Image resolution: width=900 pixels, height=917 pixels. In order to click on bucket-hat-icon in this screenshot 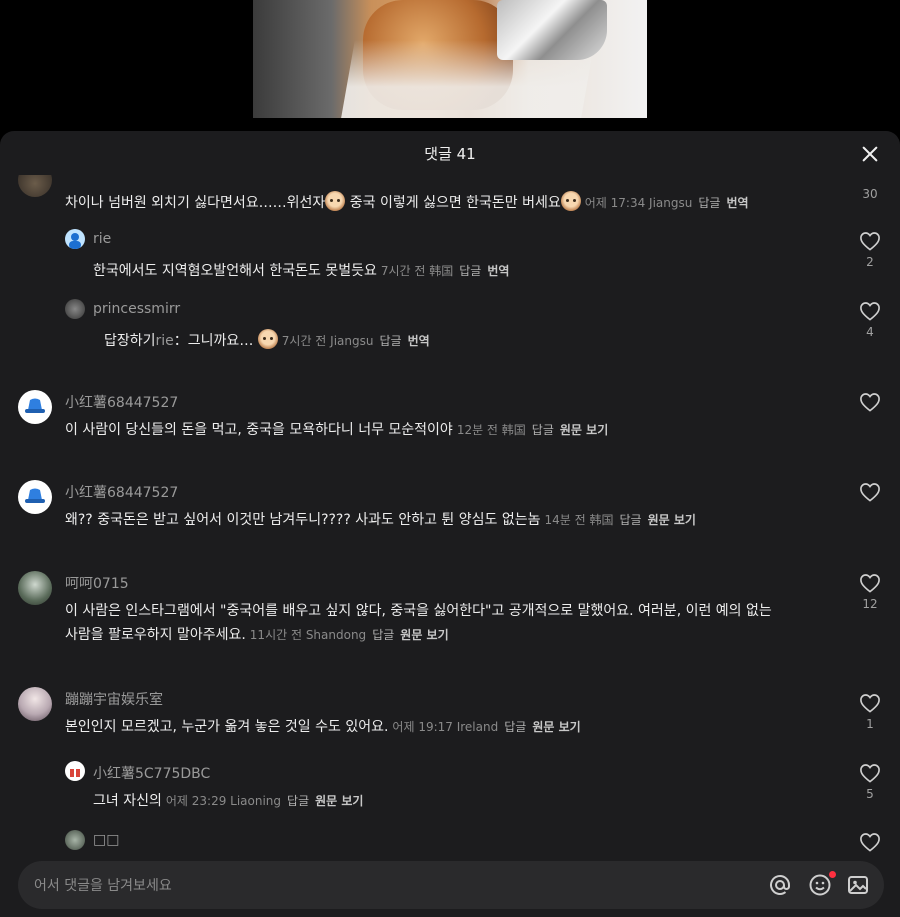, I will do `click(35, 495)`.